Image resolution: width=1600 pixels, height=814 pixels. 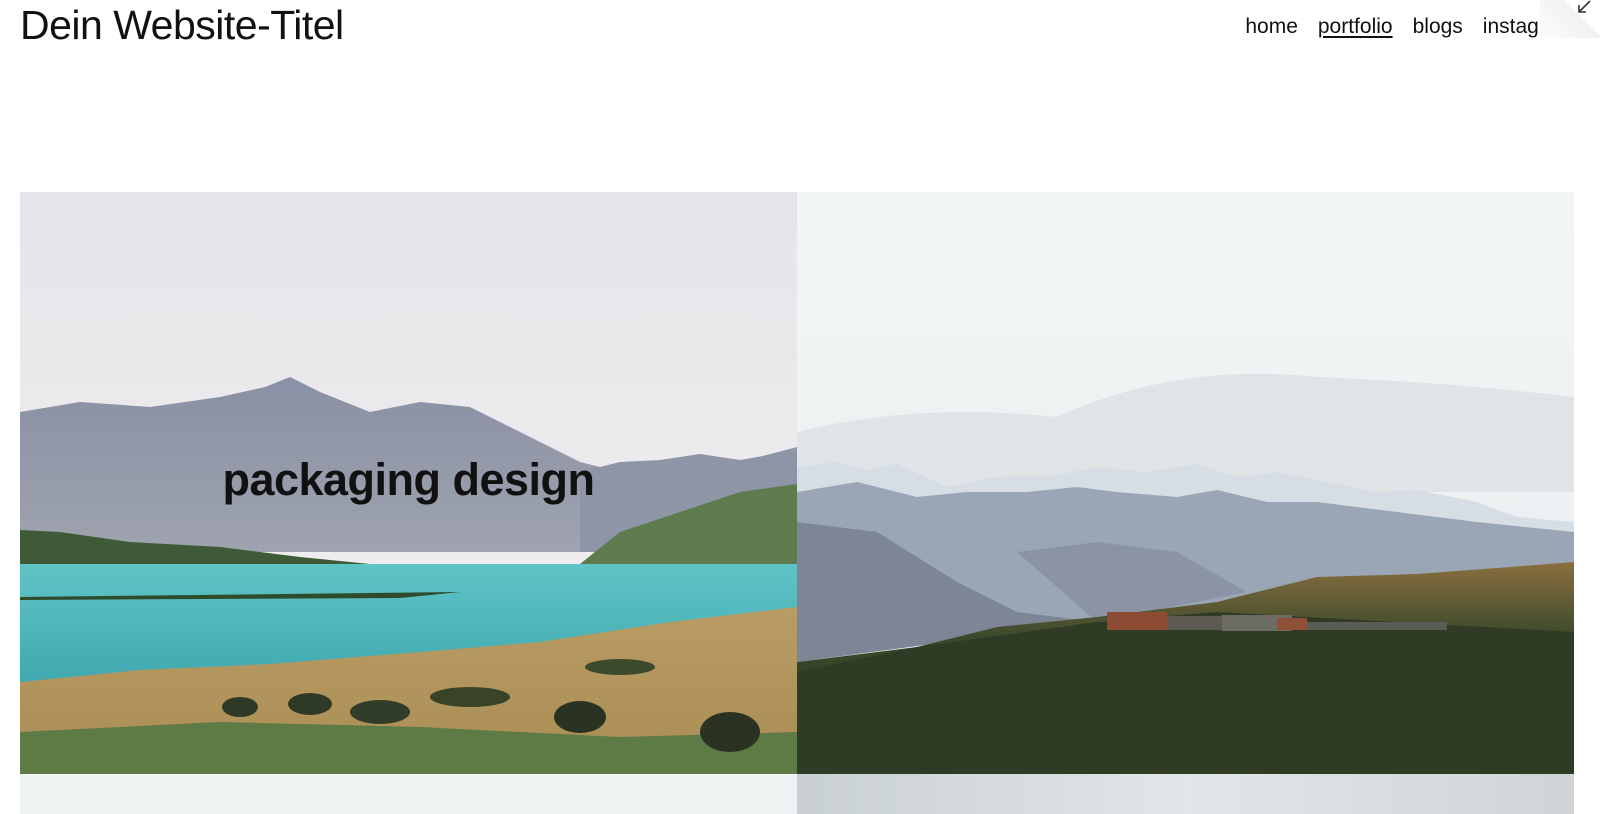 I want to click on page-corner, so click(x=1570, y=25).